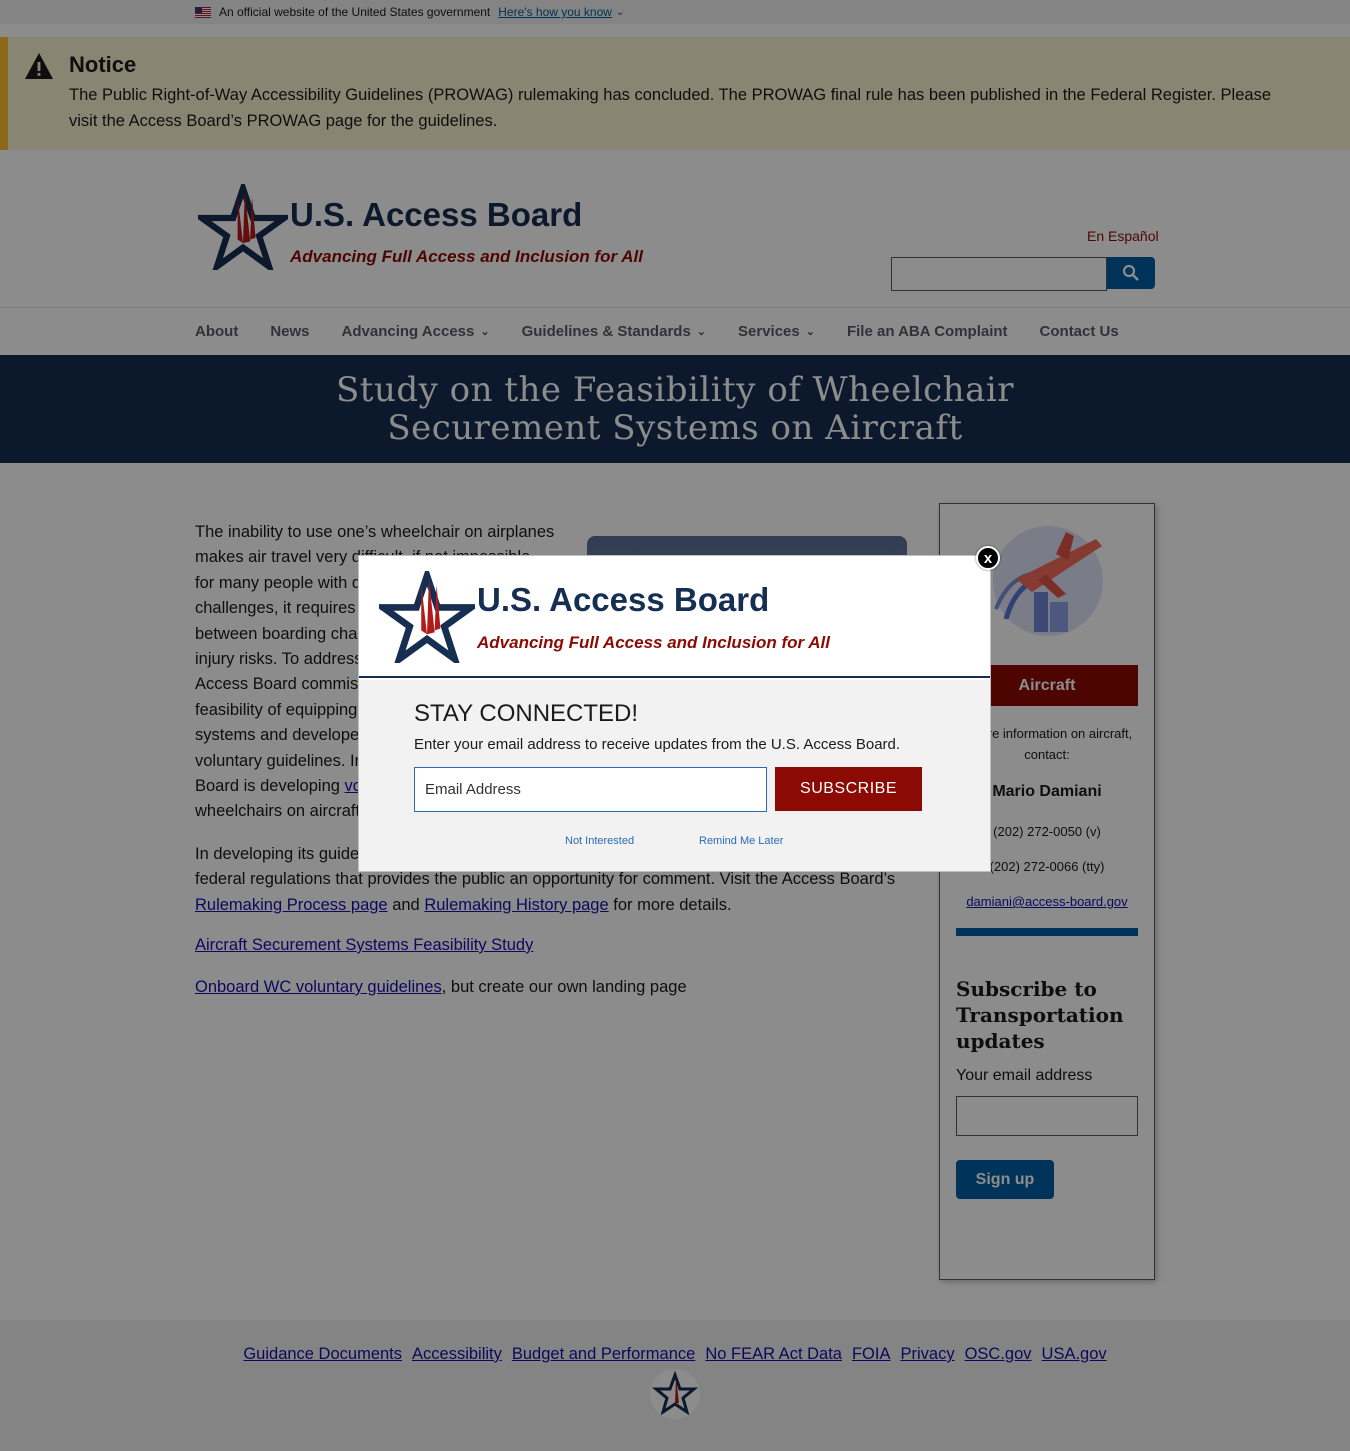 This screenshot has width=1350, height=1451. What do you see at coordinates (623, 599) in the screenshot?
I see `modal-title: U.S. Access Board` at bounding box center [623, 599].